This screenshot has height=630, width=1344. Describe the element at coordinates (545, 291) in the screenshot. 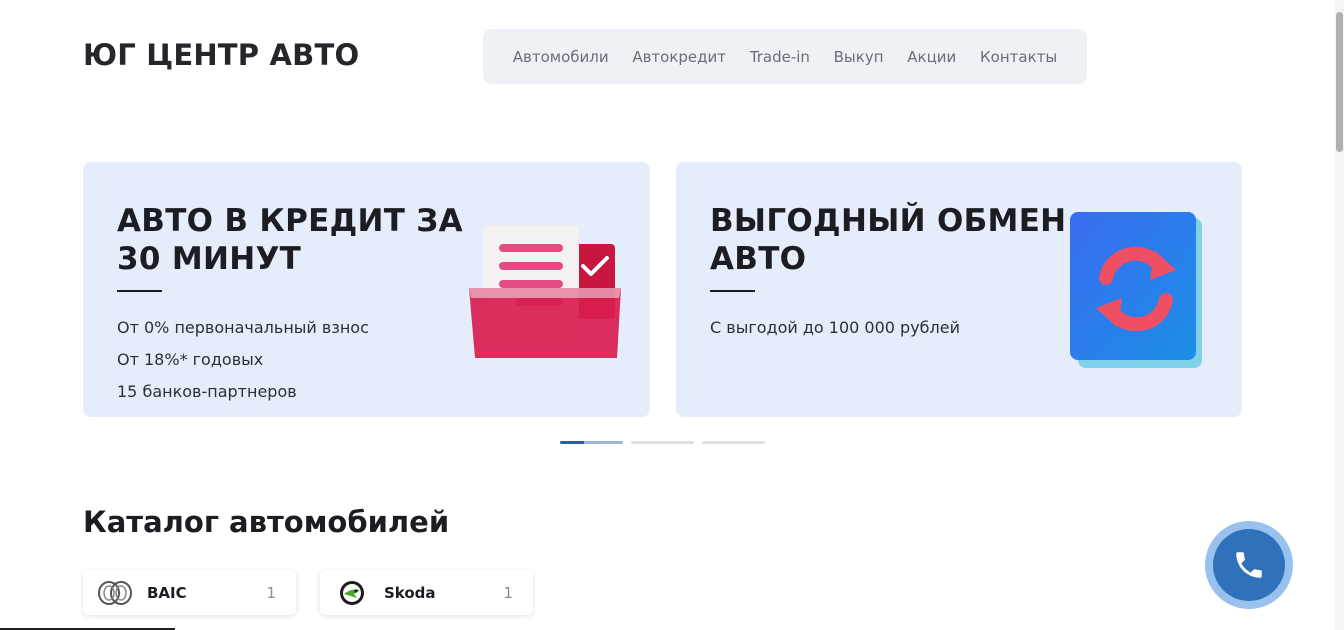

I see `credit-folder-icon` at that location.